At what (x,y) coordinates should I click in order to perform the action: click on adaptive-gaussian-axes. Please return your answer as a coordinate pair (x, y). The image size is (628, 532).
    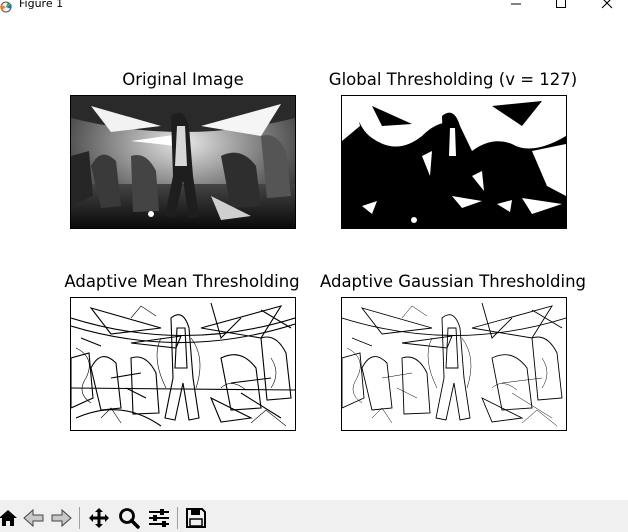
    Looking at the image, I should click on (454, 364).